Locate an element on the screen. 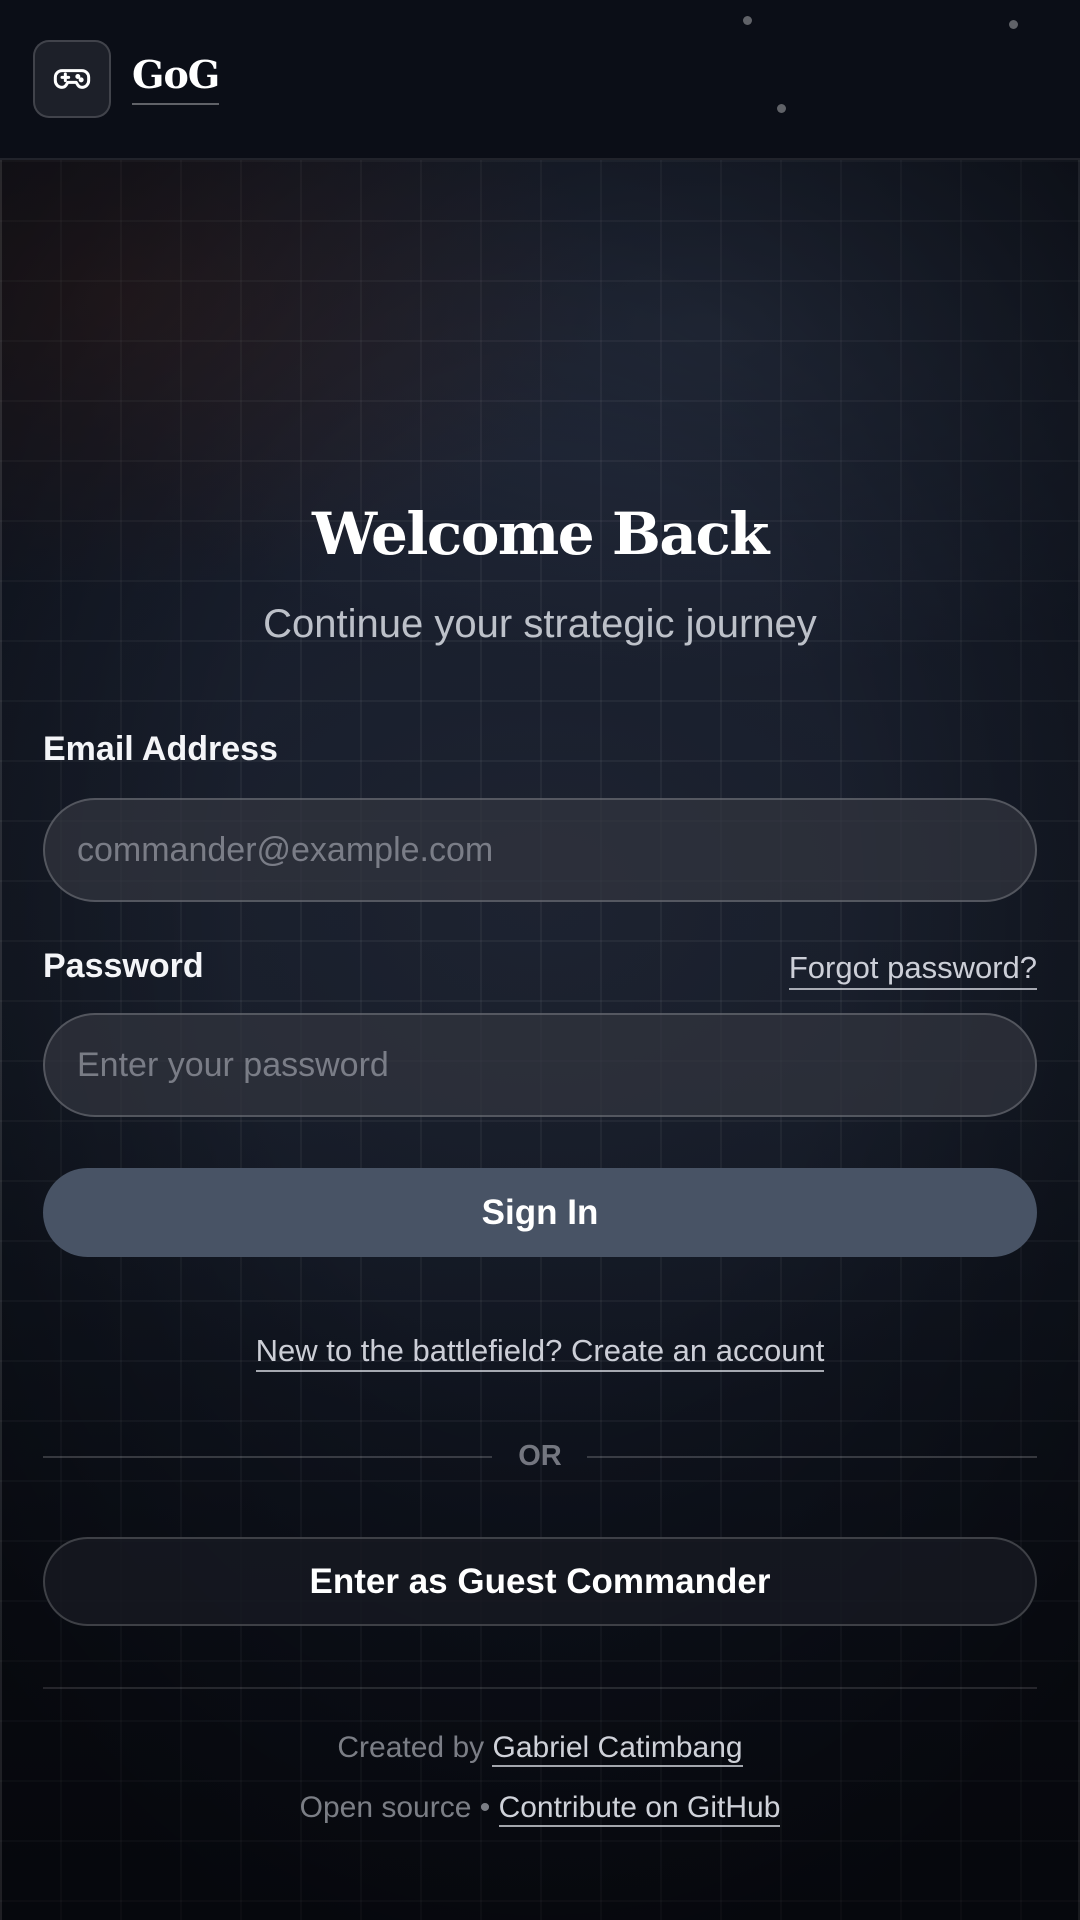  footer-opensource-prefix: Open source • is located at coordinates (395, 1807).